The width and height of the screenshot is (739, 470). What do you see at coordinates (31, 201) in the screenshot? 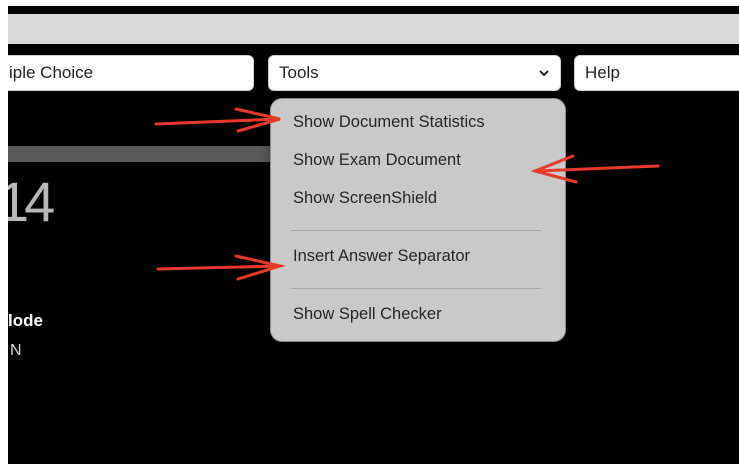
I see `big-number: 14` at bounding box center [31, 201].